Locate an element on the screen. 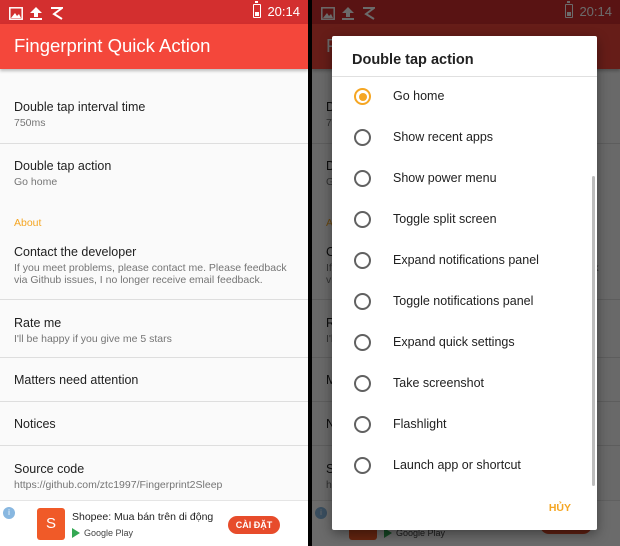 This screenshot has height=546, width=620. shopee-logo: S is located at coordinates (51, 524).